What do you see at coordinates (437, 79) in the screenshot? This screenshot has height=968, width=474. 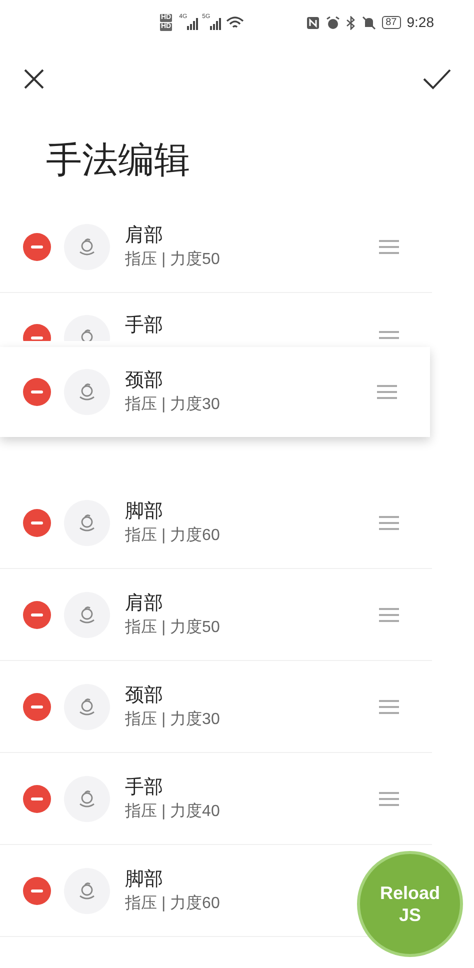 I see `check-icon` at bounding box center [437, 79].